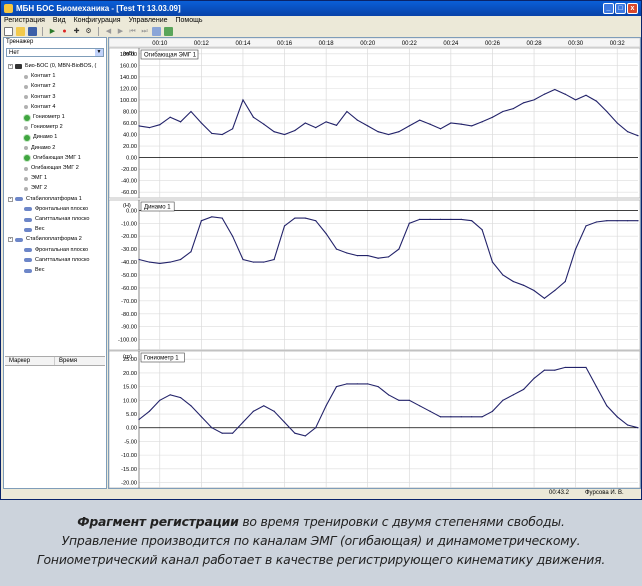 The image size is (642, 586). I want to click on tree-item: ЭМГ 1, so click(35, 178).